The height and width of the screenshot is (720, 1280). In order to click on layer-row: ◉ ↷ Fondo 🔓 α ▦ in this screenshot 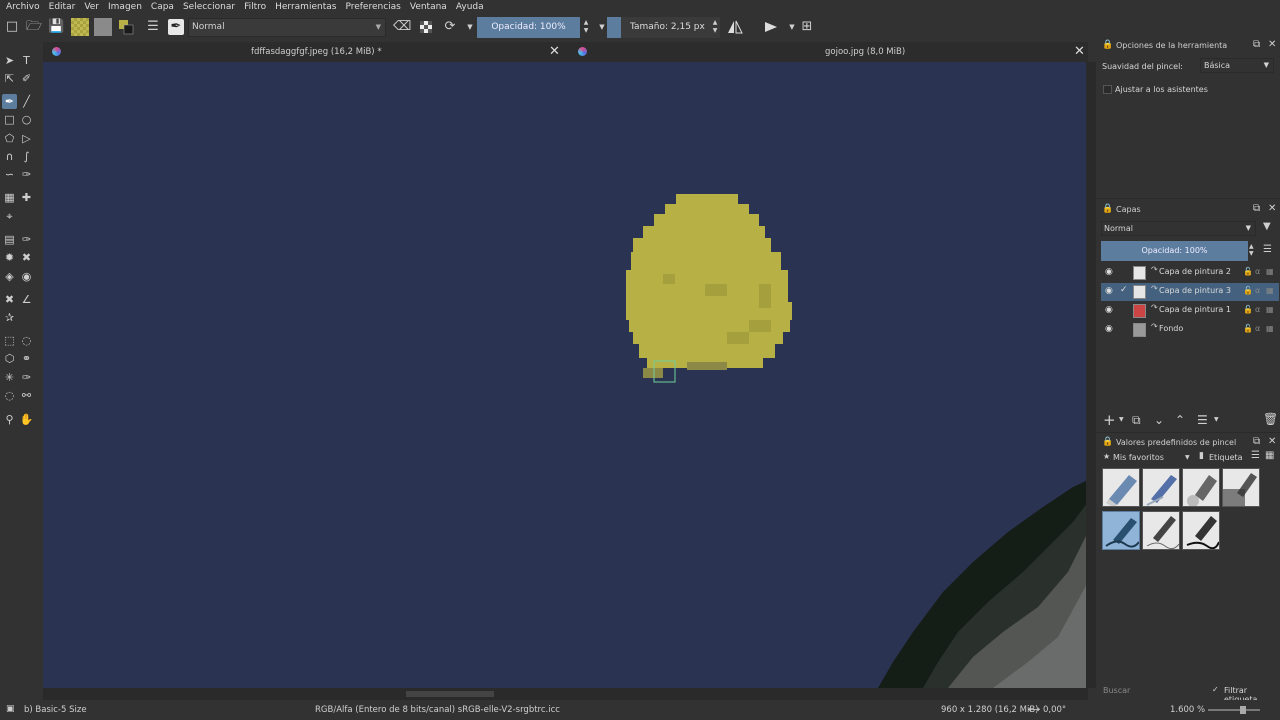, I will do `click(1190, 330)`.